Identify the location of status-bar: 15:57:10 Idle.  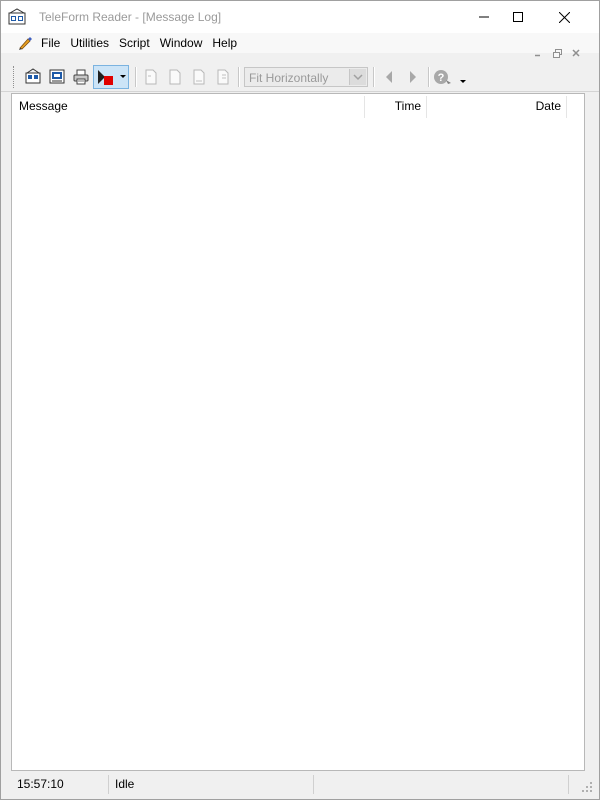
(300, 786).